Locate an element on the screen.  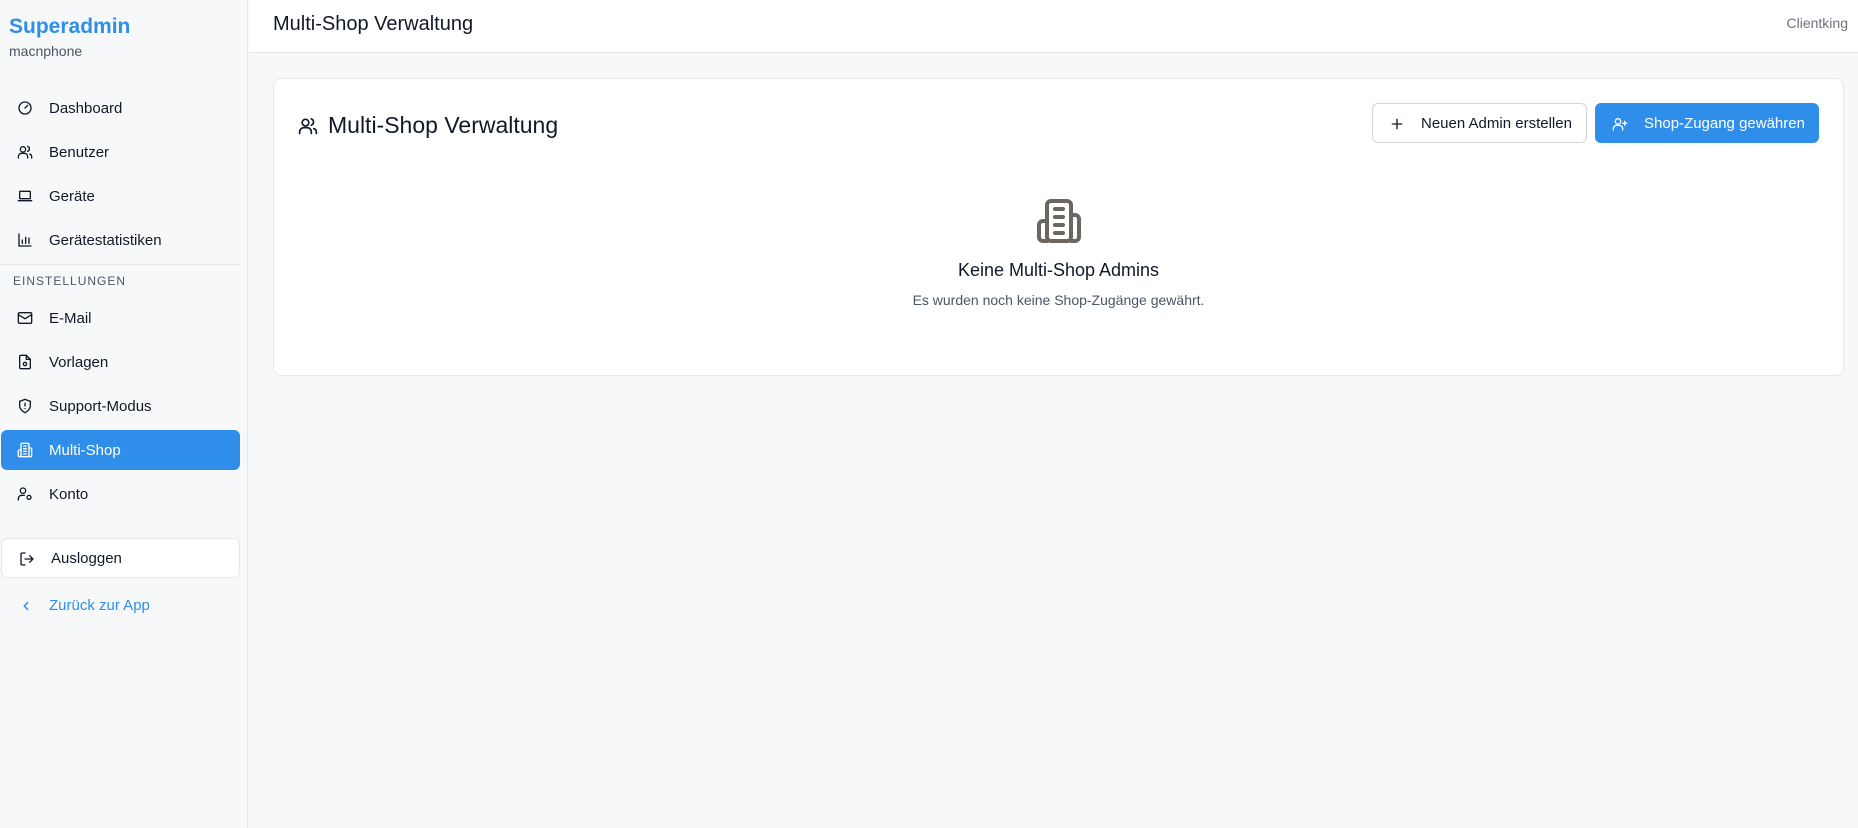
user-cog-icon is located at coordinates (24, 494).